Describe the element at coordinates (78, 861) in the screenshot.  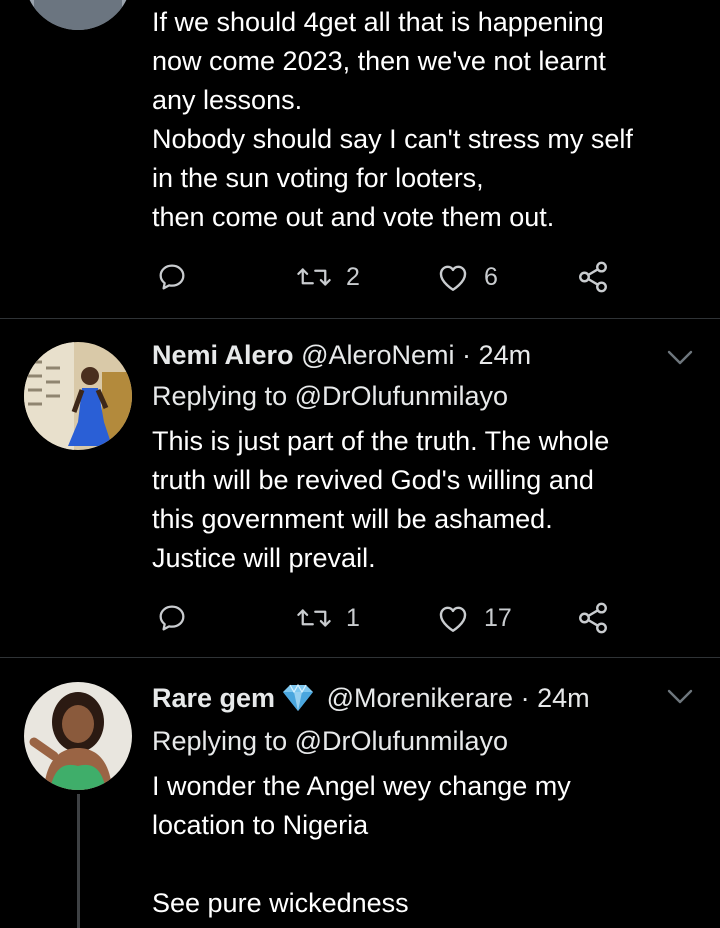
I see `thread-line` at that location.